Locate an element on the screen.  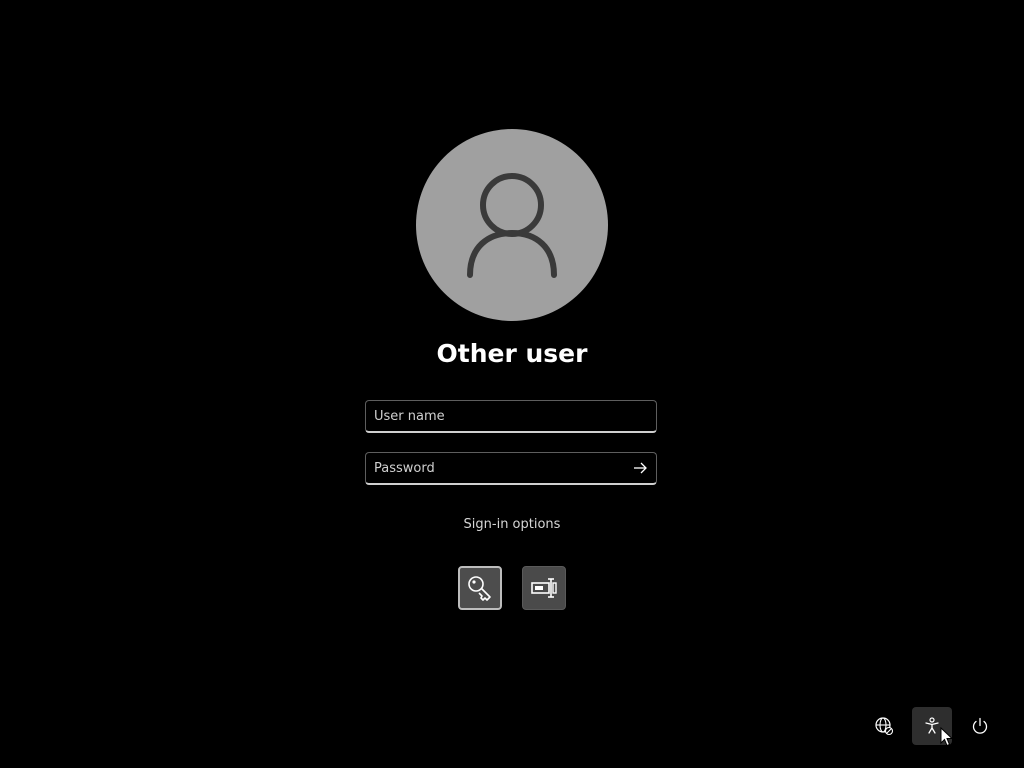
account-name: Other user is located at coordinates (512, 353).